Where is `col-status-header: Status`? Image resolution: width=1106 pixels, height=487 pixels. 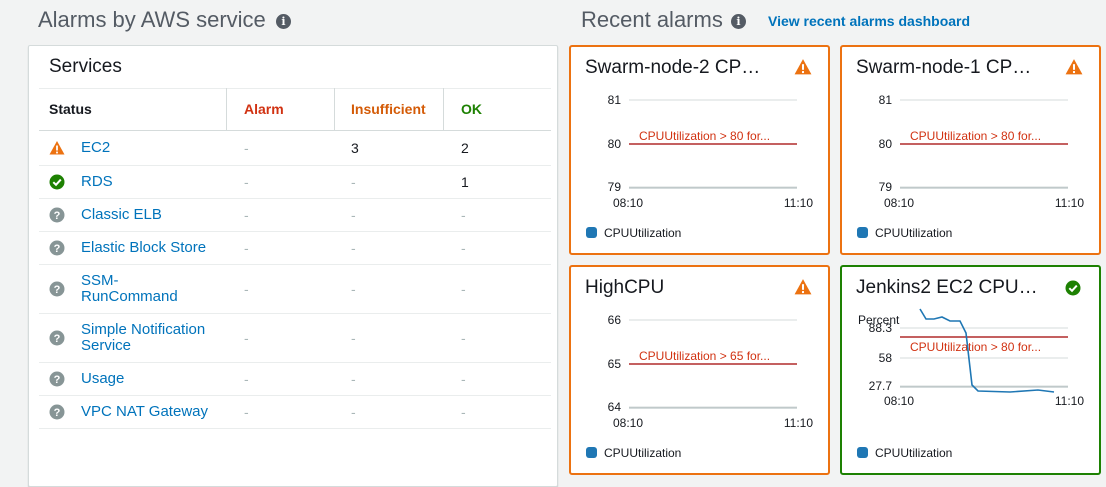
col-status-header: Status is located at coordinates (70, 109).